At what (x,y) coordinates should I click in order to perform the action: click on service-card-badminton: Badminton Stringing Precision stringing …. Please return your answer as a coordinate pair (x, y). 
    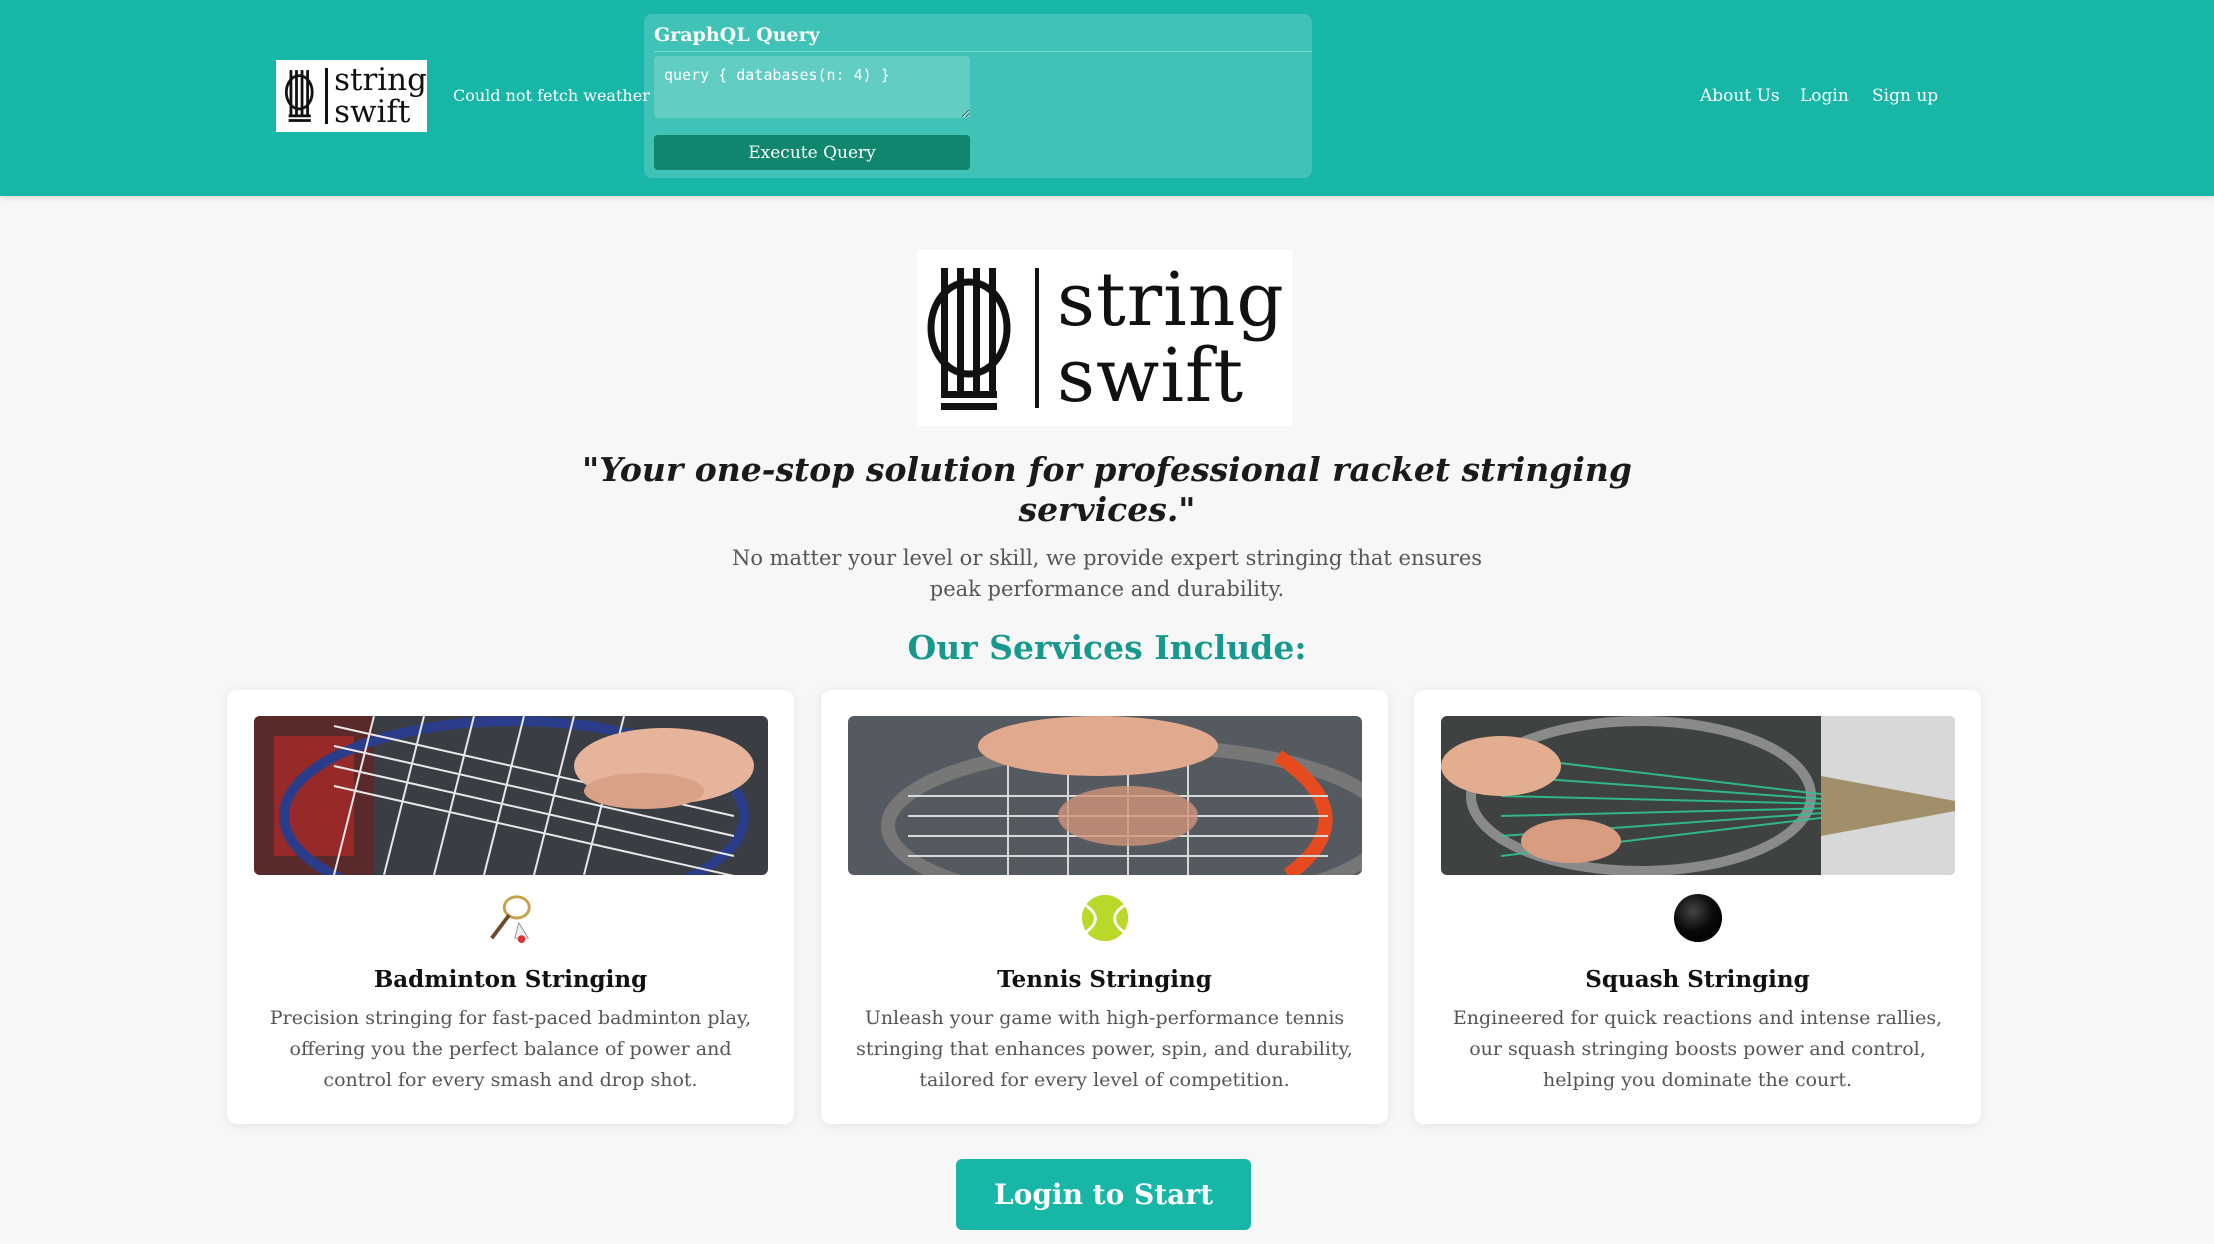
    Looking at the image, I should click on (510, 907).